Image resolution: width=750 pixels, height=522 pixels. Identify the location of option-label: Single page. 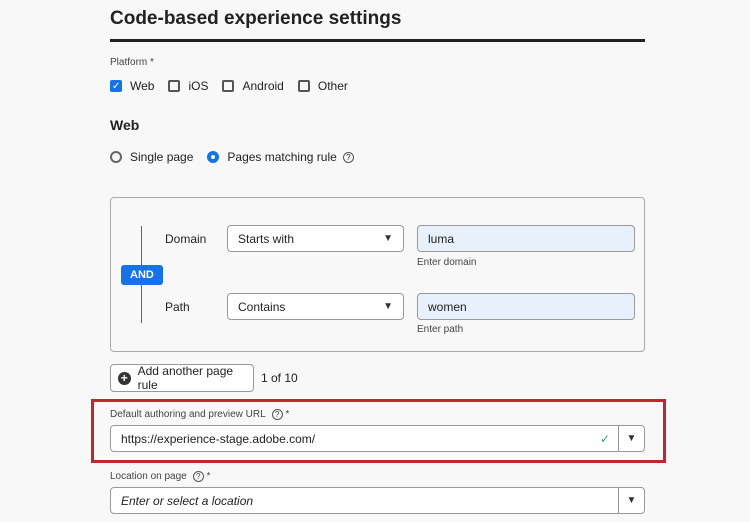
(162, 157).